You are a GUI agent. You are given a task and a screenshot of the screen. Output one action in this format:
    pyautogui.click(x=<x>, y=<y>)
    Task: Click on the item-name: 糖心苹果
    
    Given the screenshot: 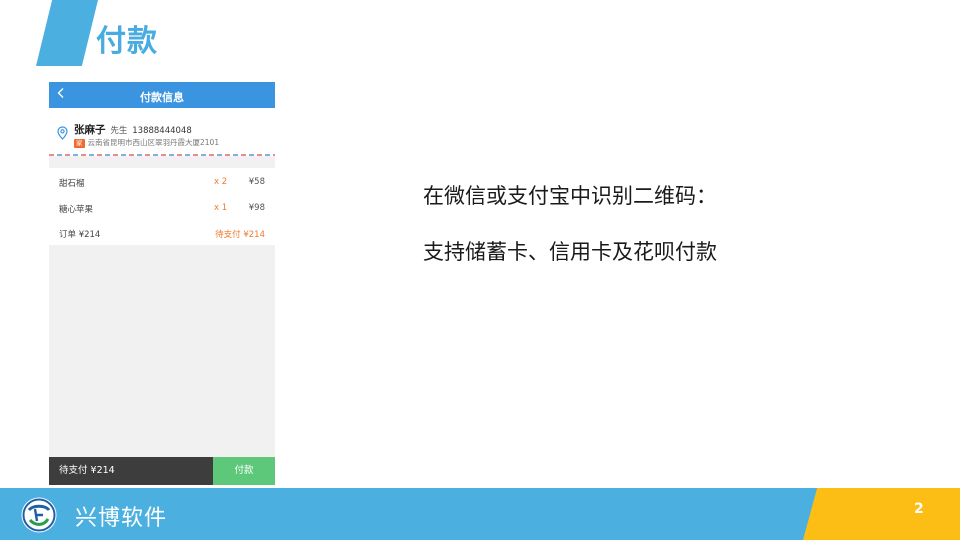 What is the action you would take?
    pyautogui.click(x=76, y=209)
    